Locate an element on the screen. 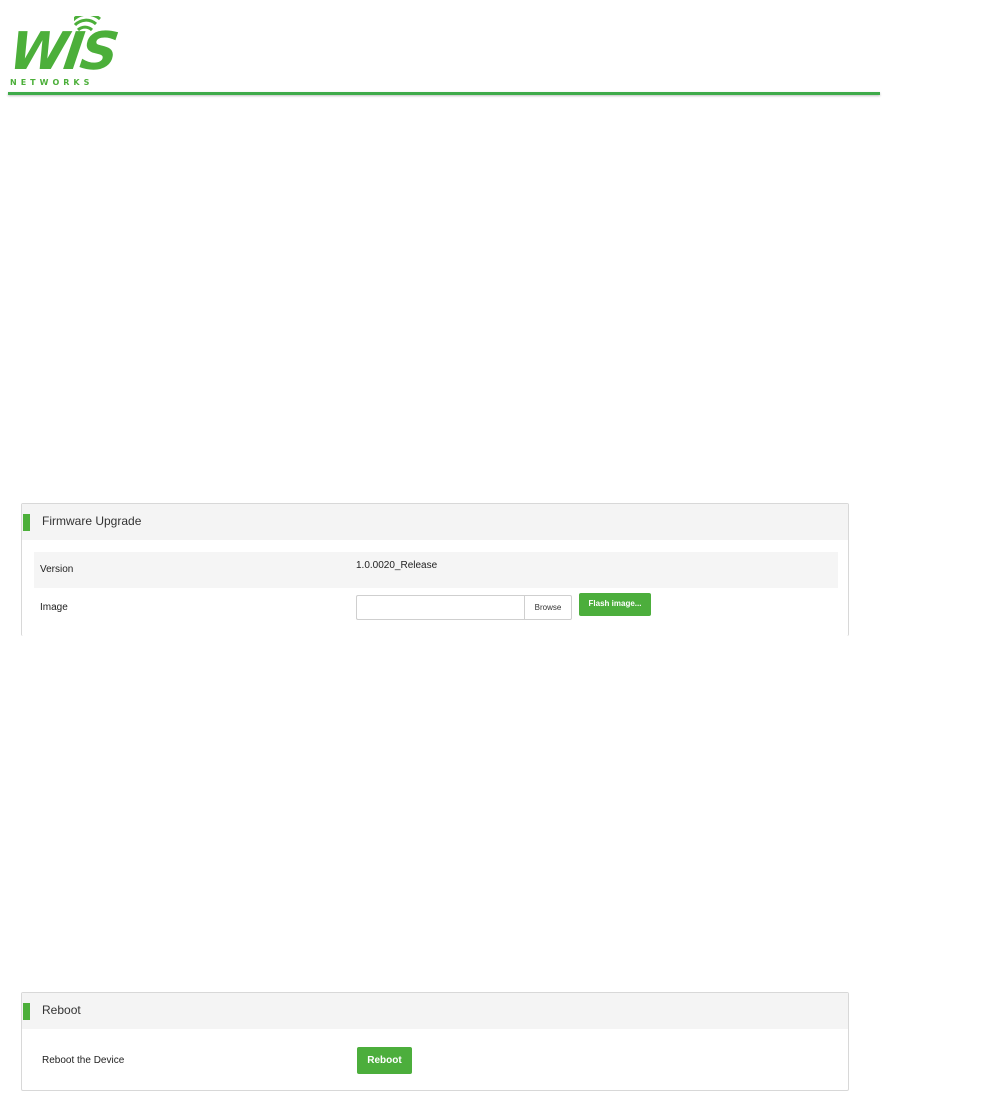  reboot-button: Reboot is located at coordinates (384, 1060).